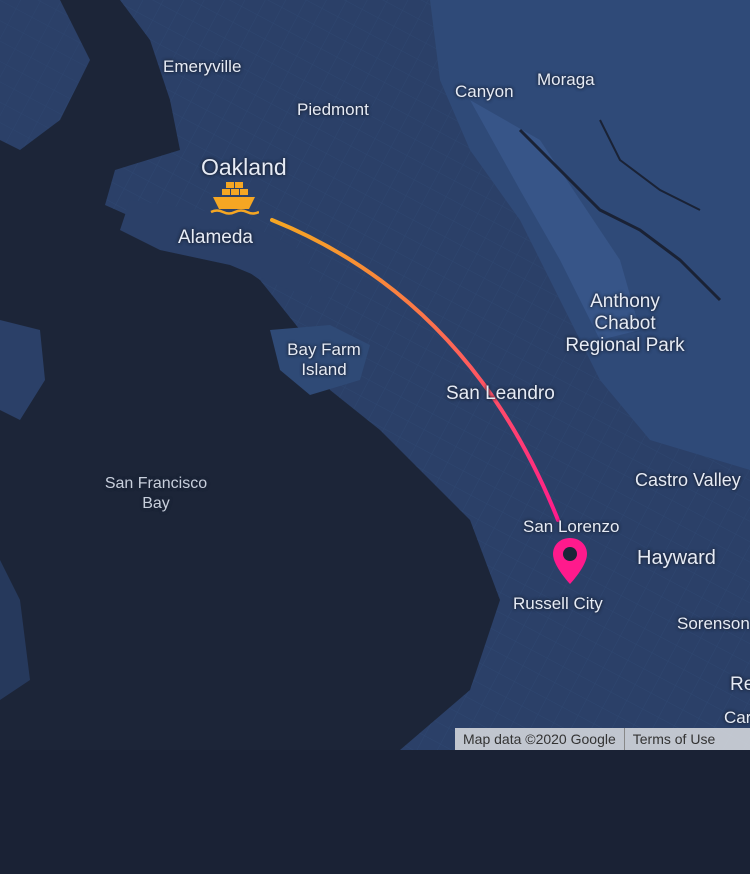 This screenshot has height=874, width=750. What do you see at coordinates (737, 717) in the screenshot?
I see `place-label-car: Car` at bounding box center [737, 717].